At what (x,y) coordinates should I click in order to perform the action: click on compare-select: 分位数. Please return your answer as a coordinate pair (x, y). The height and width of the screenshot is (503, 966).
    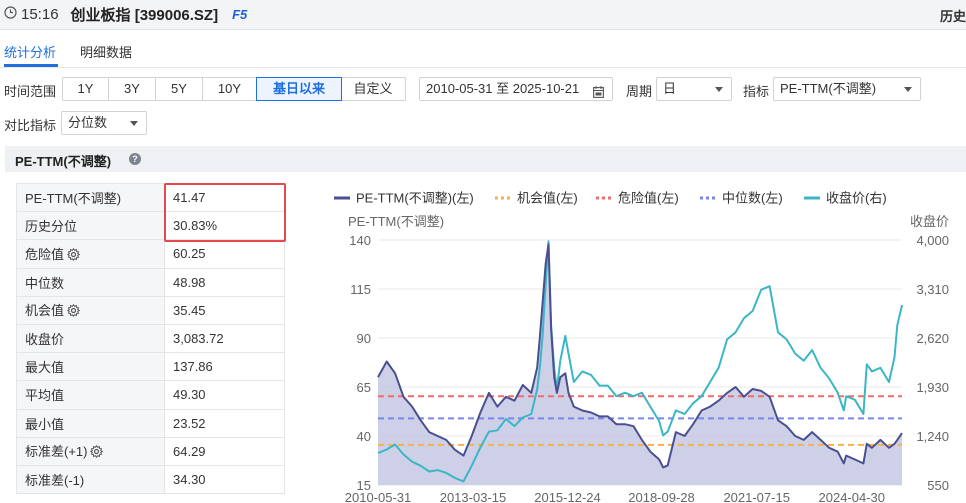
    Looking at the image, I should click on (104, 123).